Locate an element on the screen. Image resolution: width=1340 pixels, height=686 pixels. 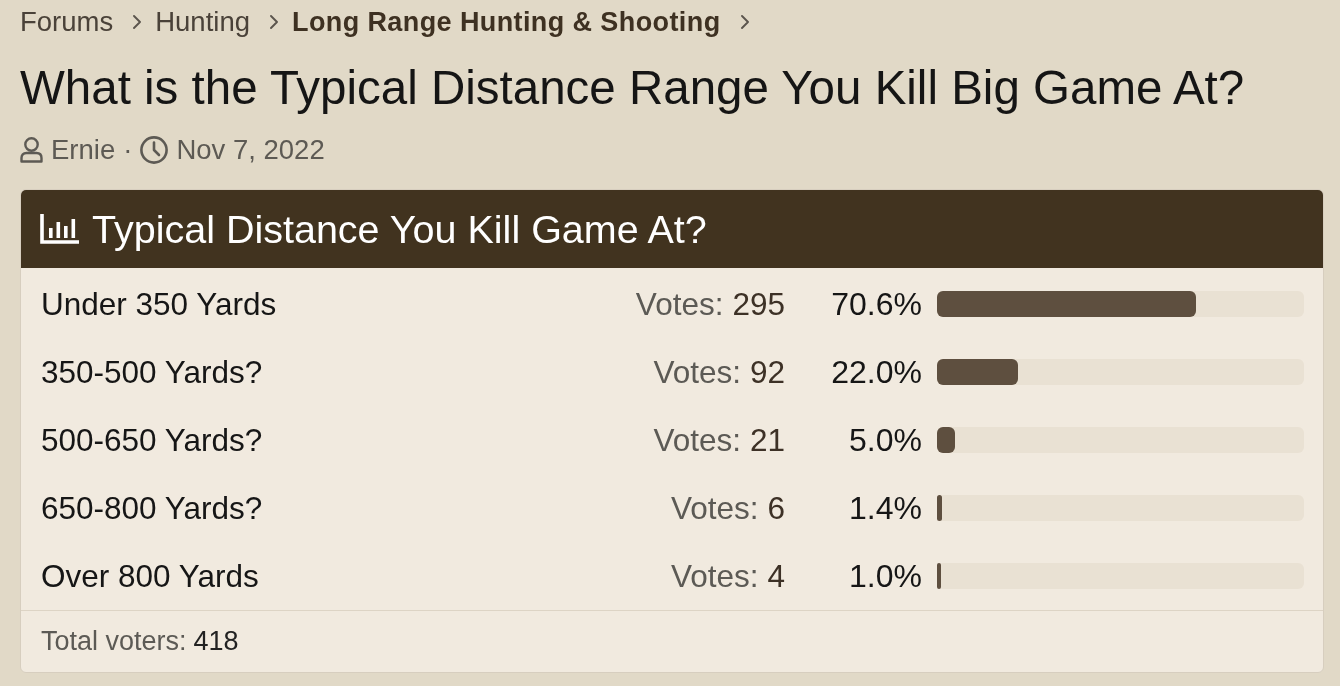
percent-text: 1.4% is located at coordinates (885, 508).